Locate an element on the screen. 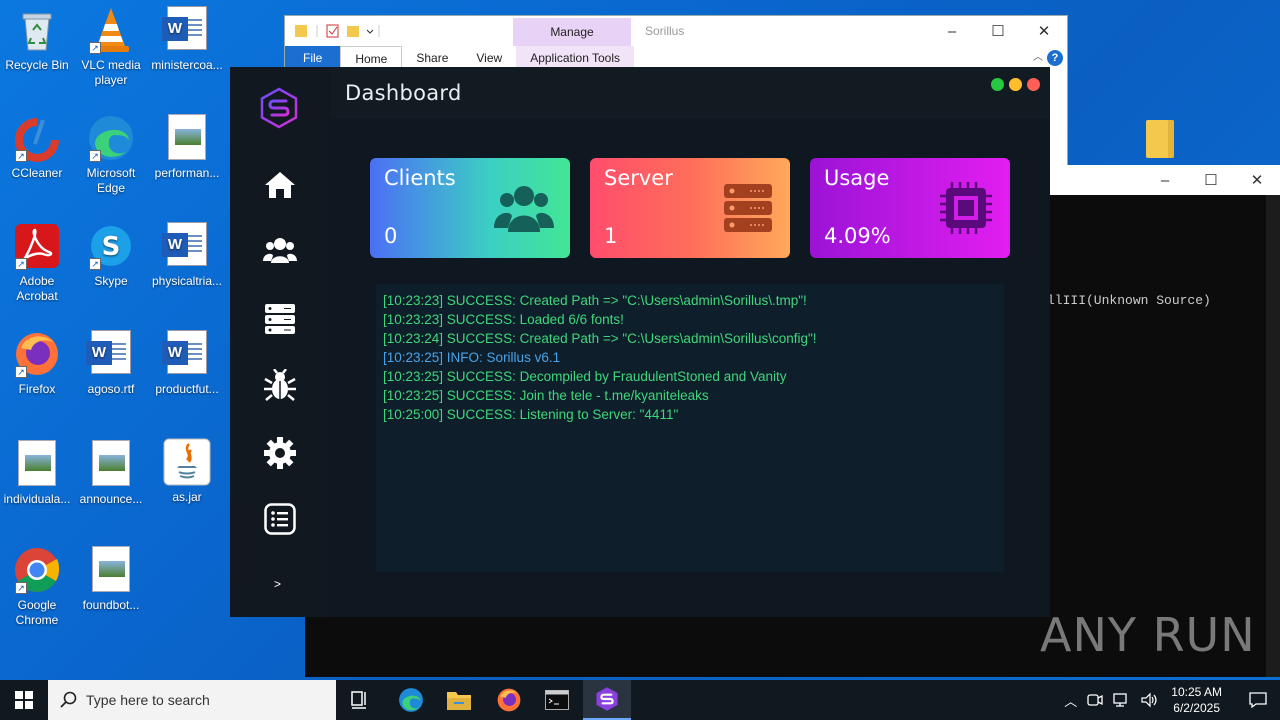 The height and width of the screenshot is (720, 1280). taskbar-clock: 10:25 AM 6/2/2025 is located at coordinates (1196, 700).